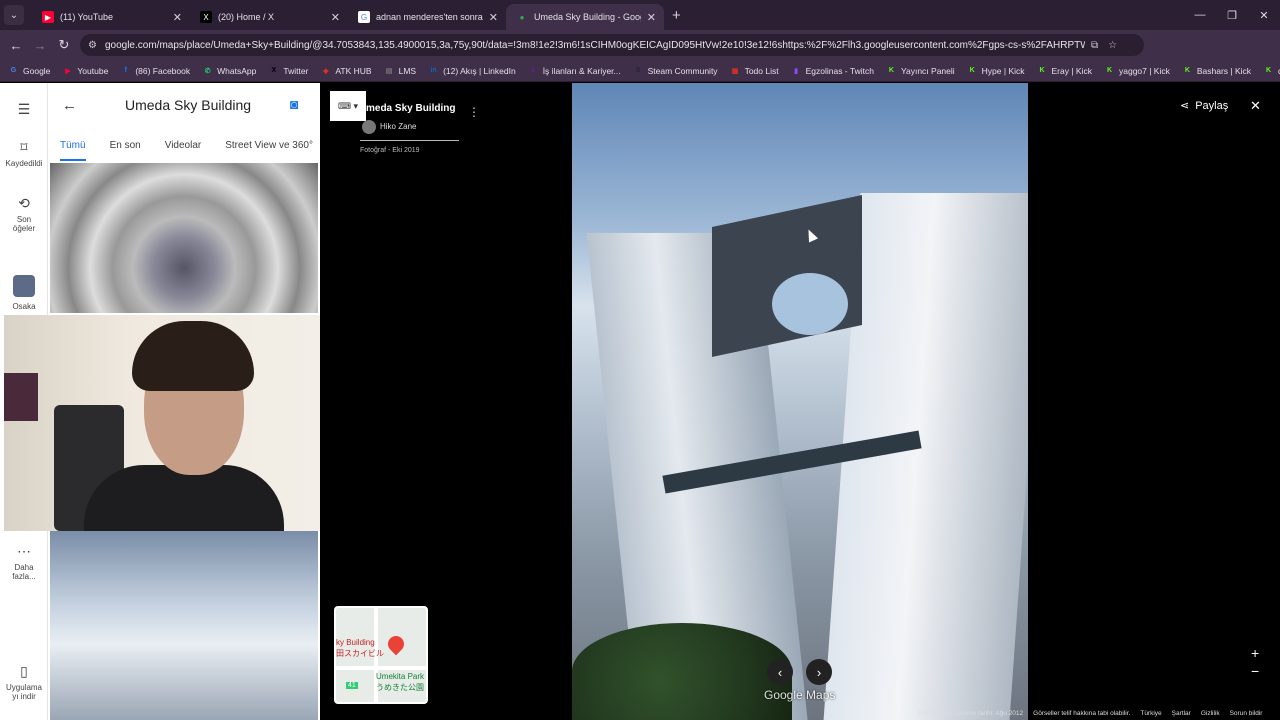 This screenshot has height=720, width=1280. What do you see at coordinates (754, 70) in the screenshot?
I see `bookmark-item: ▦ Todo List` at bounding box center [754, 70].